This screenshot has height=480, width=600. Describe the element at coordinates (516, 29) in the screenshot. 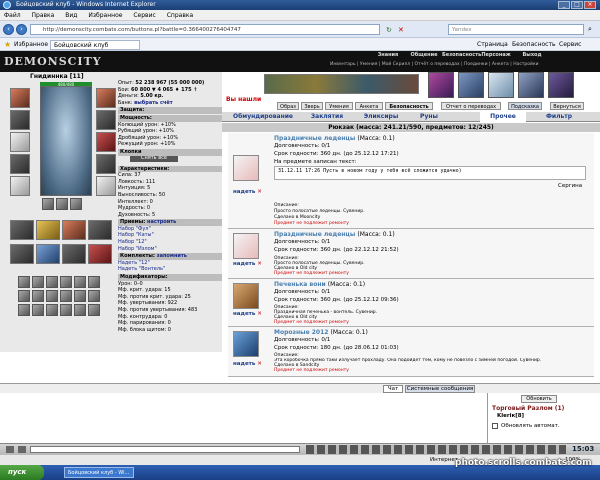

I see `search-input: Yandex` at that location.